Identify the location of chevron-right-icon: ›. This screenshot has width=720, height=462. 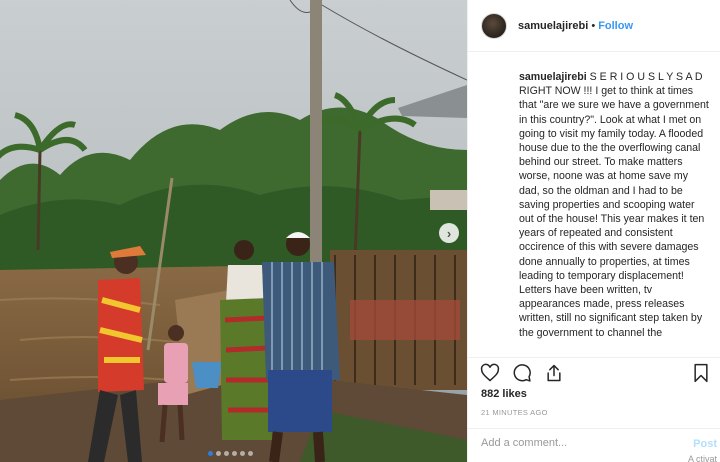
(449, 233).